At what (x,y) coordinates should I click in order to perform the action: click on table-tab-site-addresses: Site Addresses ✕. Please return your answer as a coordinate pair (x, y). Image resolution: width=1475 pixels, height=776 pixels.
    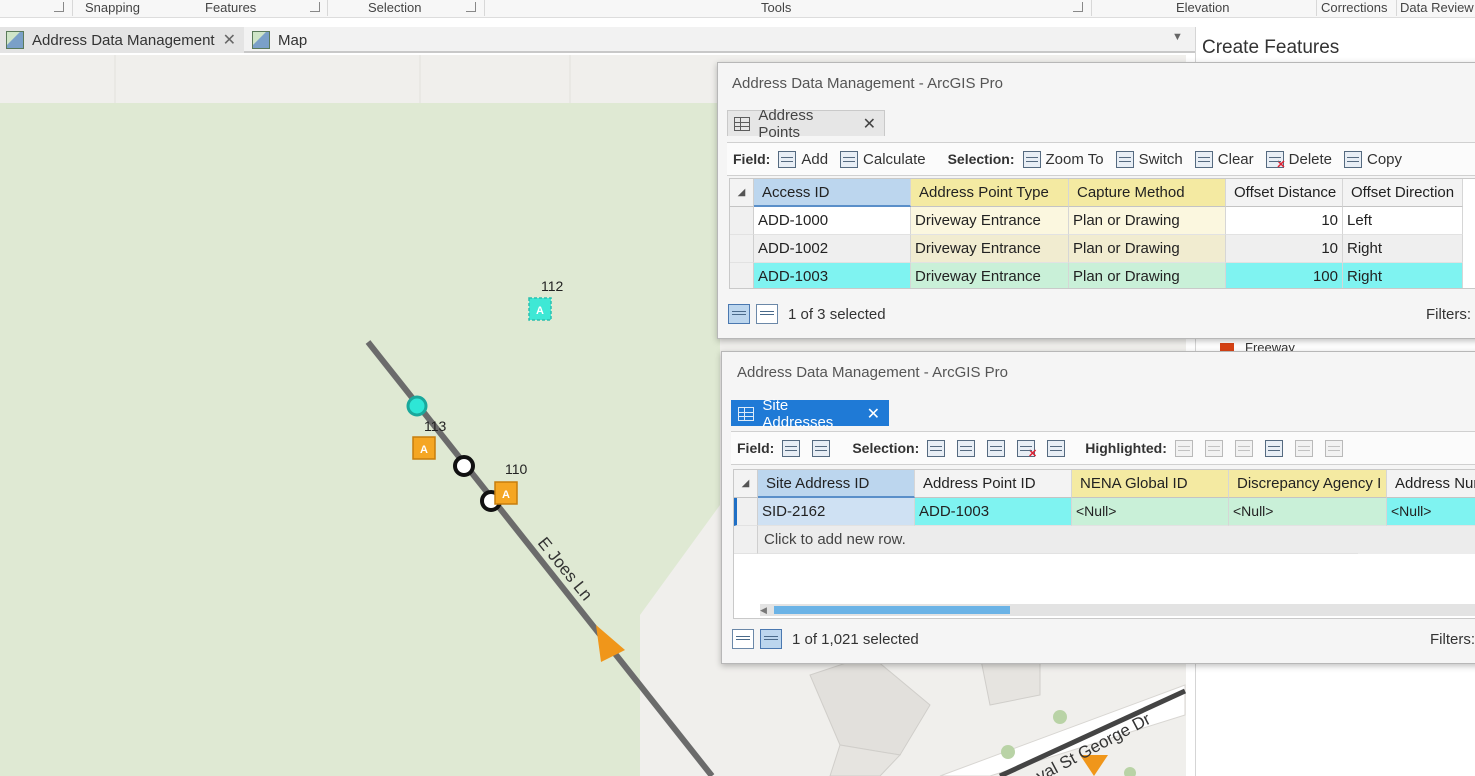
    Looking at the image, I should click on (810, 414).